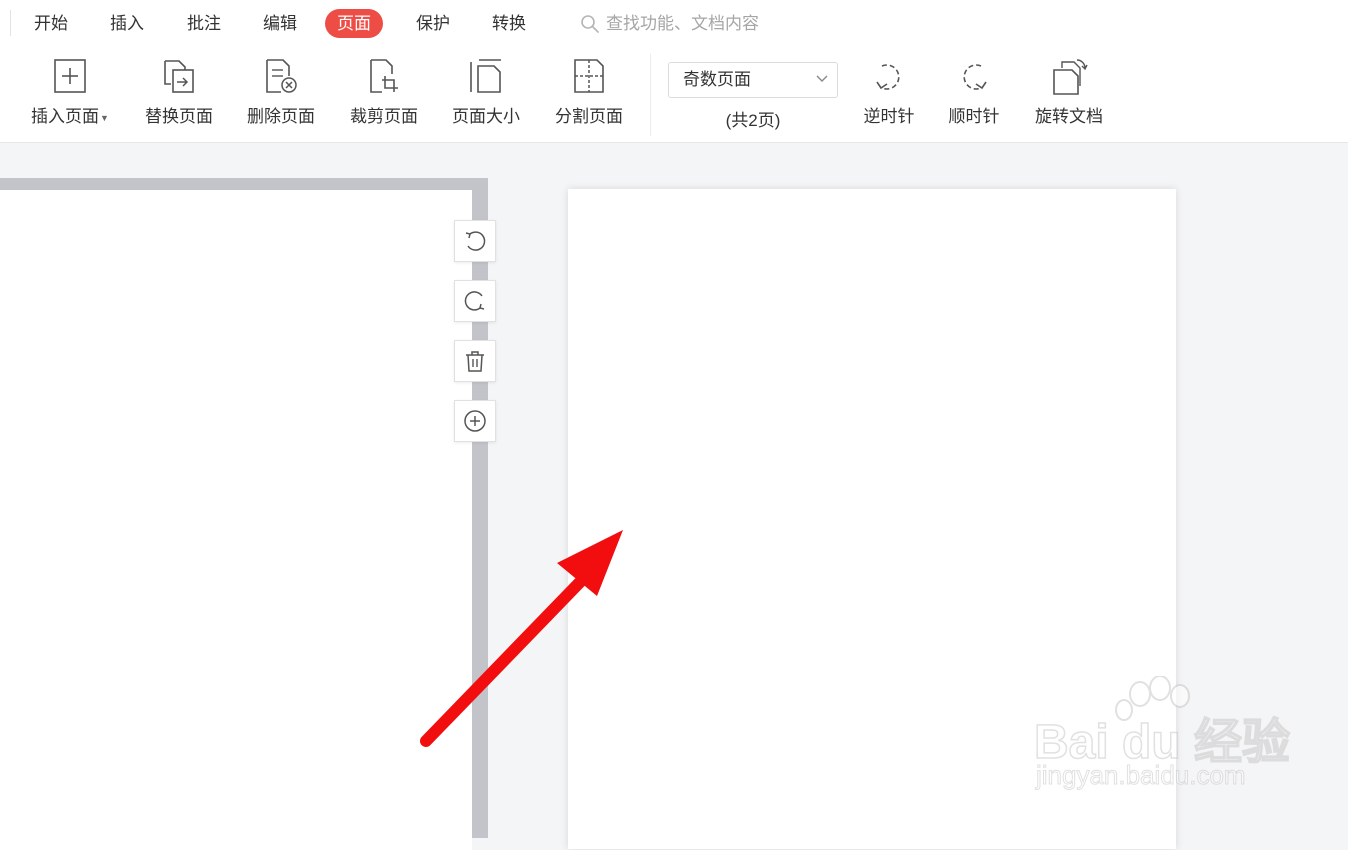 Image resolution: width=1348 pixels, height=850 pixels. Describe the element at coordinates (589, 76) in the screenshot. I see `split-page-icon` at that location.